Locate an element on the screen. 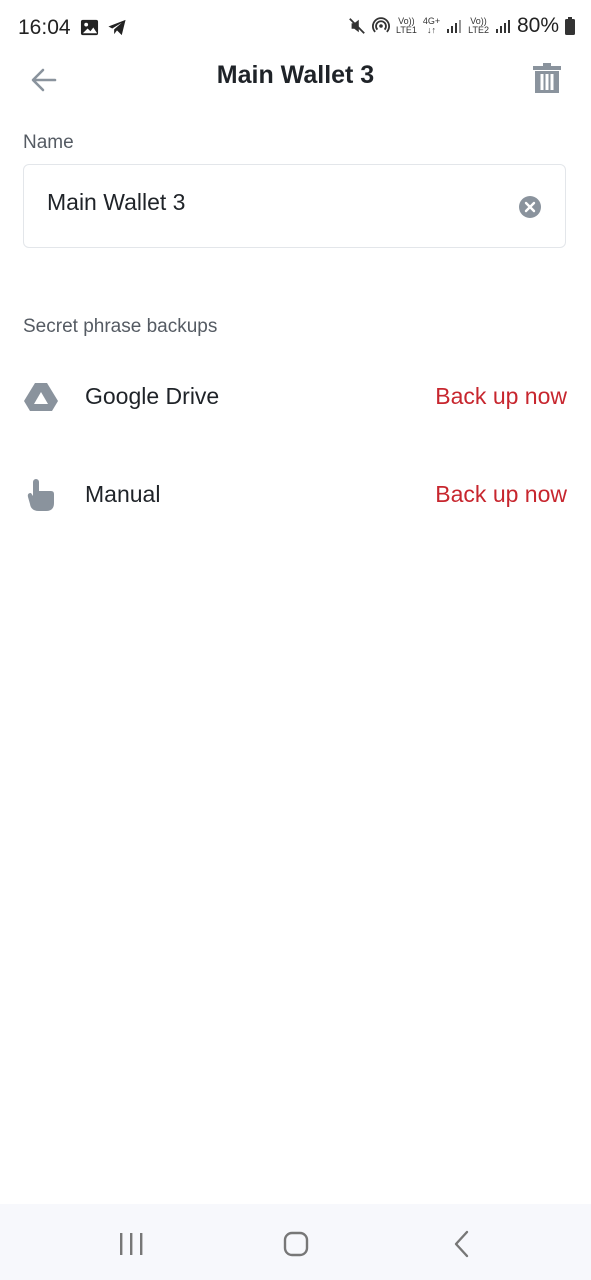 This screenshot has height=1280, width=591. sim2-indicator: Vo)) LTE2 is located at coordinates (478, 26).